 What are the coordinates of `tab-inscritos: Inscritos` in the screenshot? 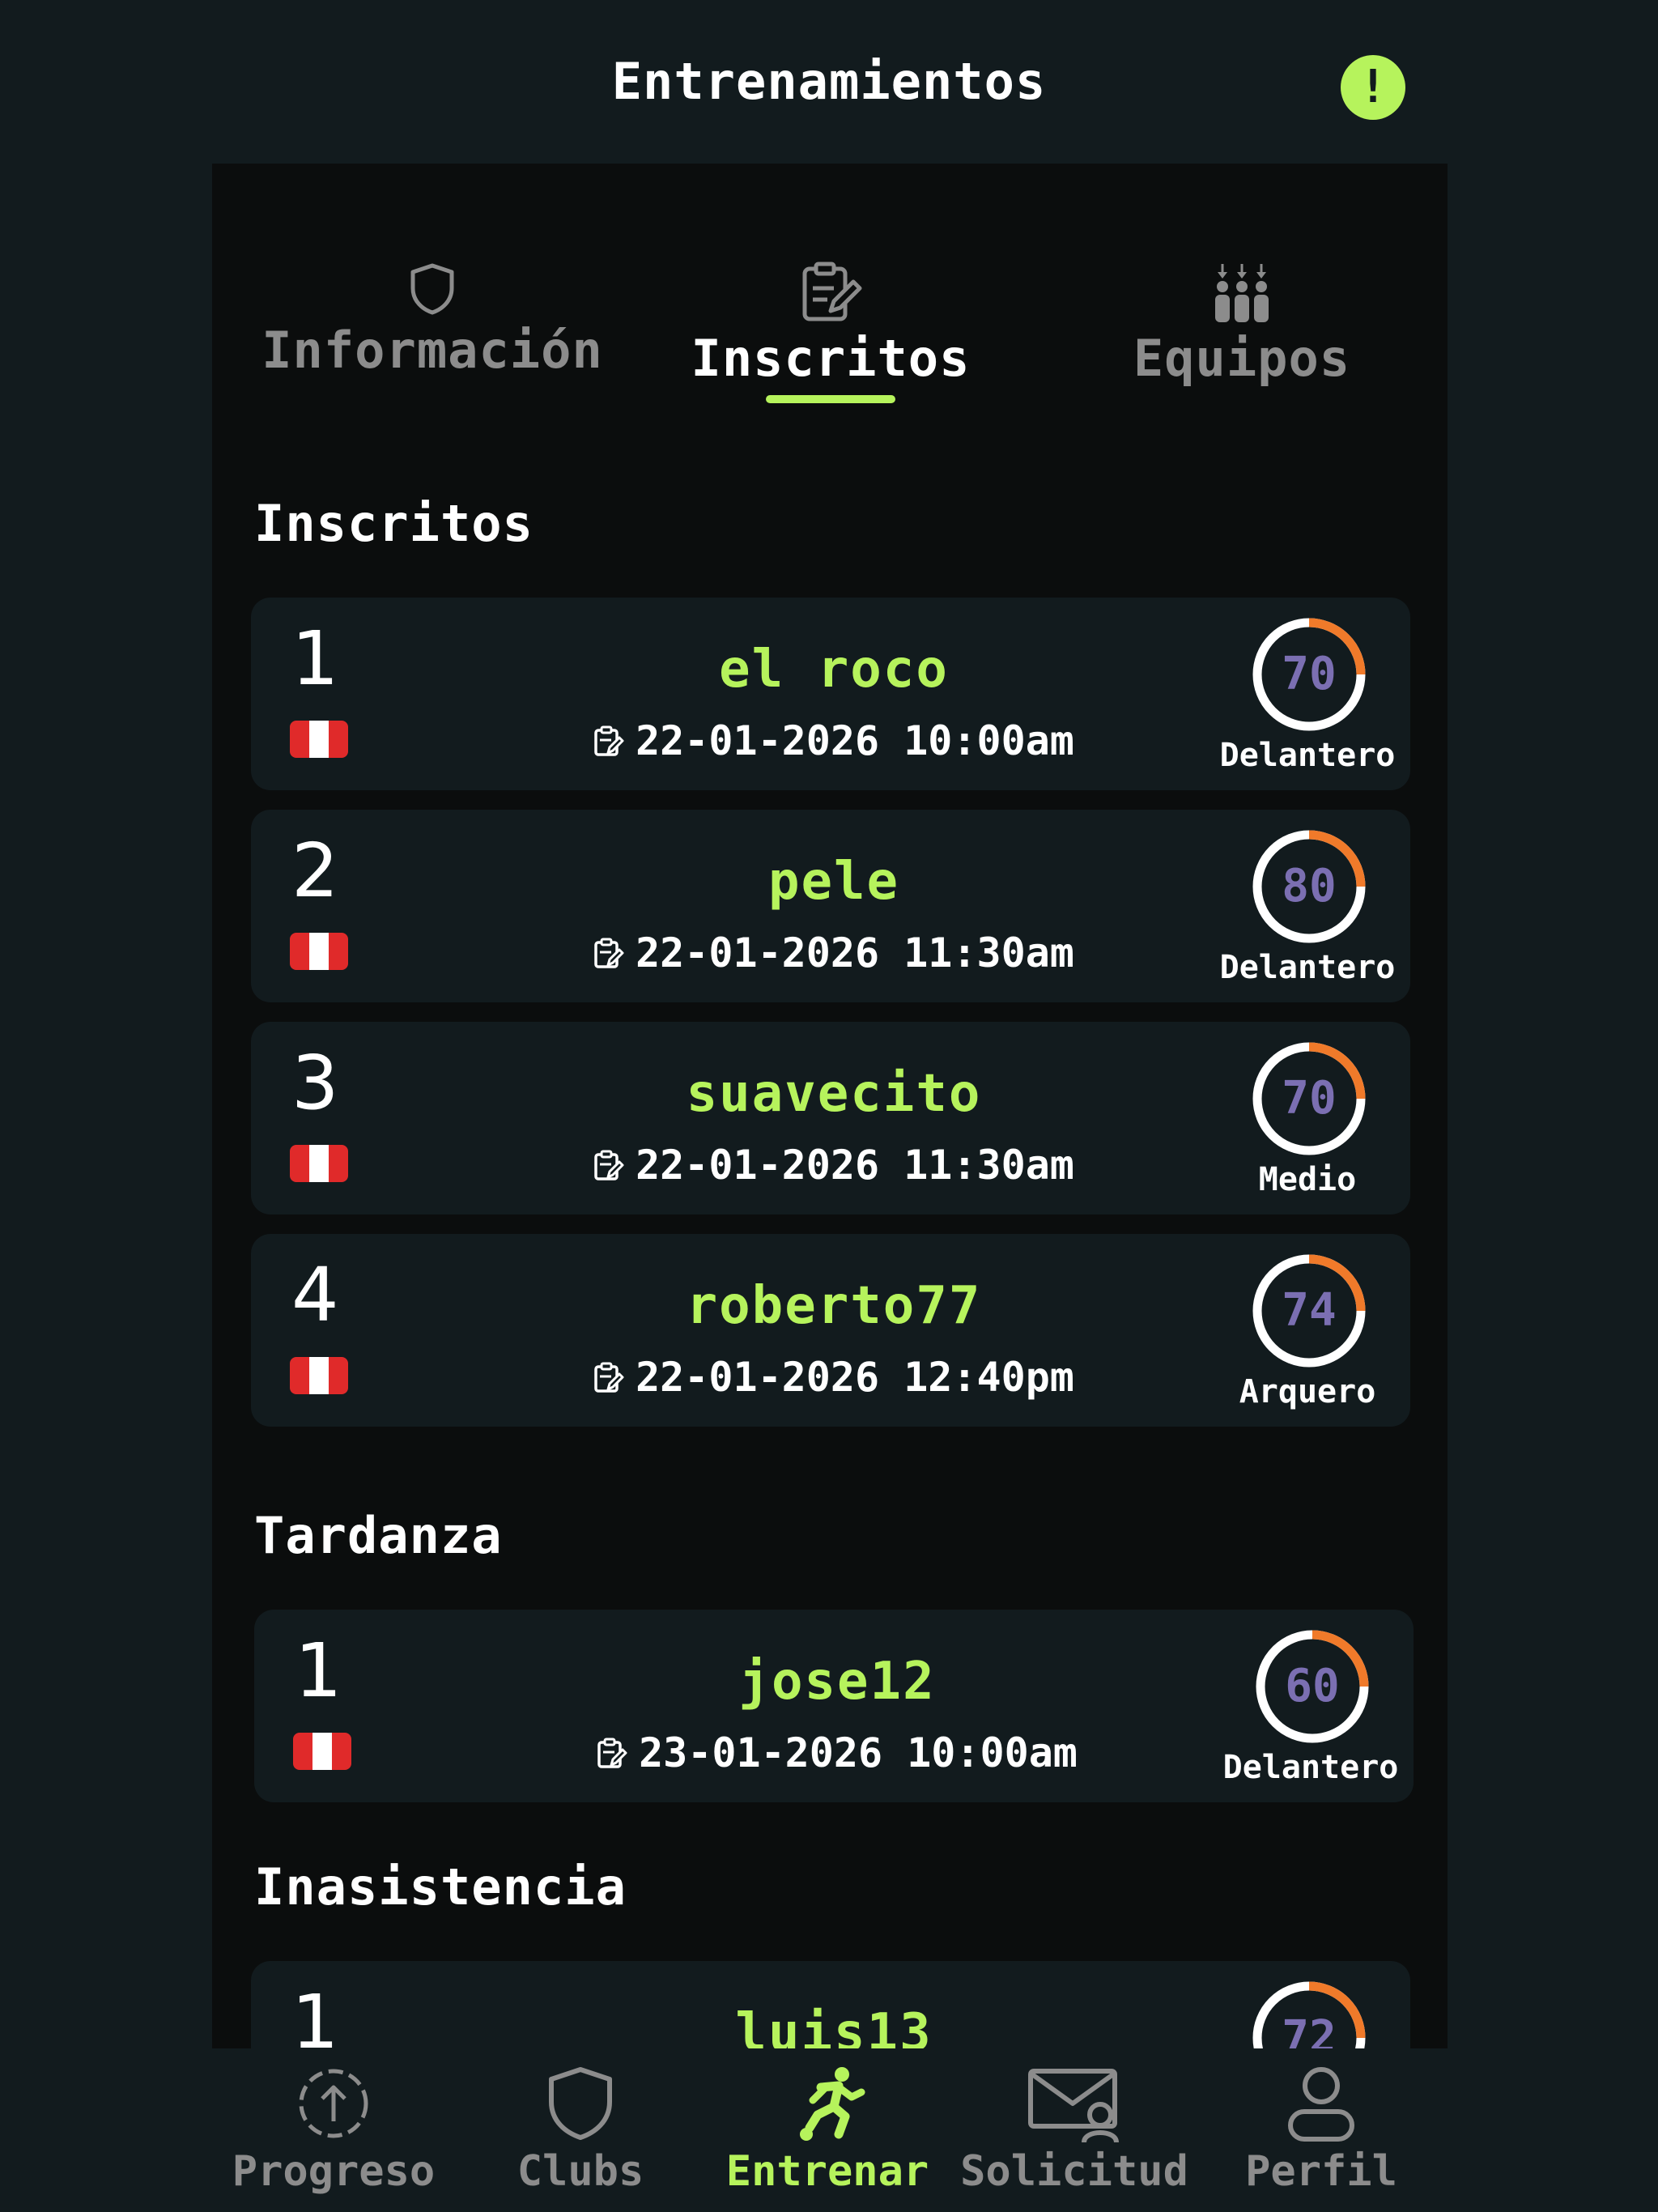 It's located at (831, 334).